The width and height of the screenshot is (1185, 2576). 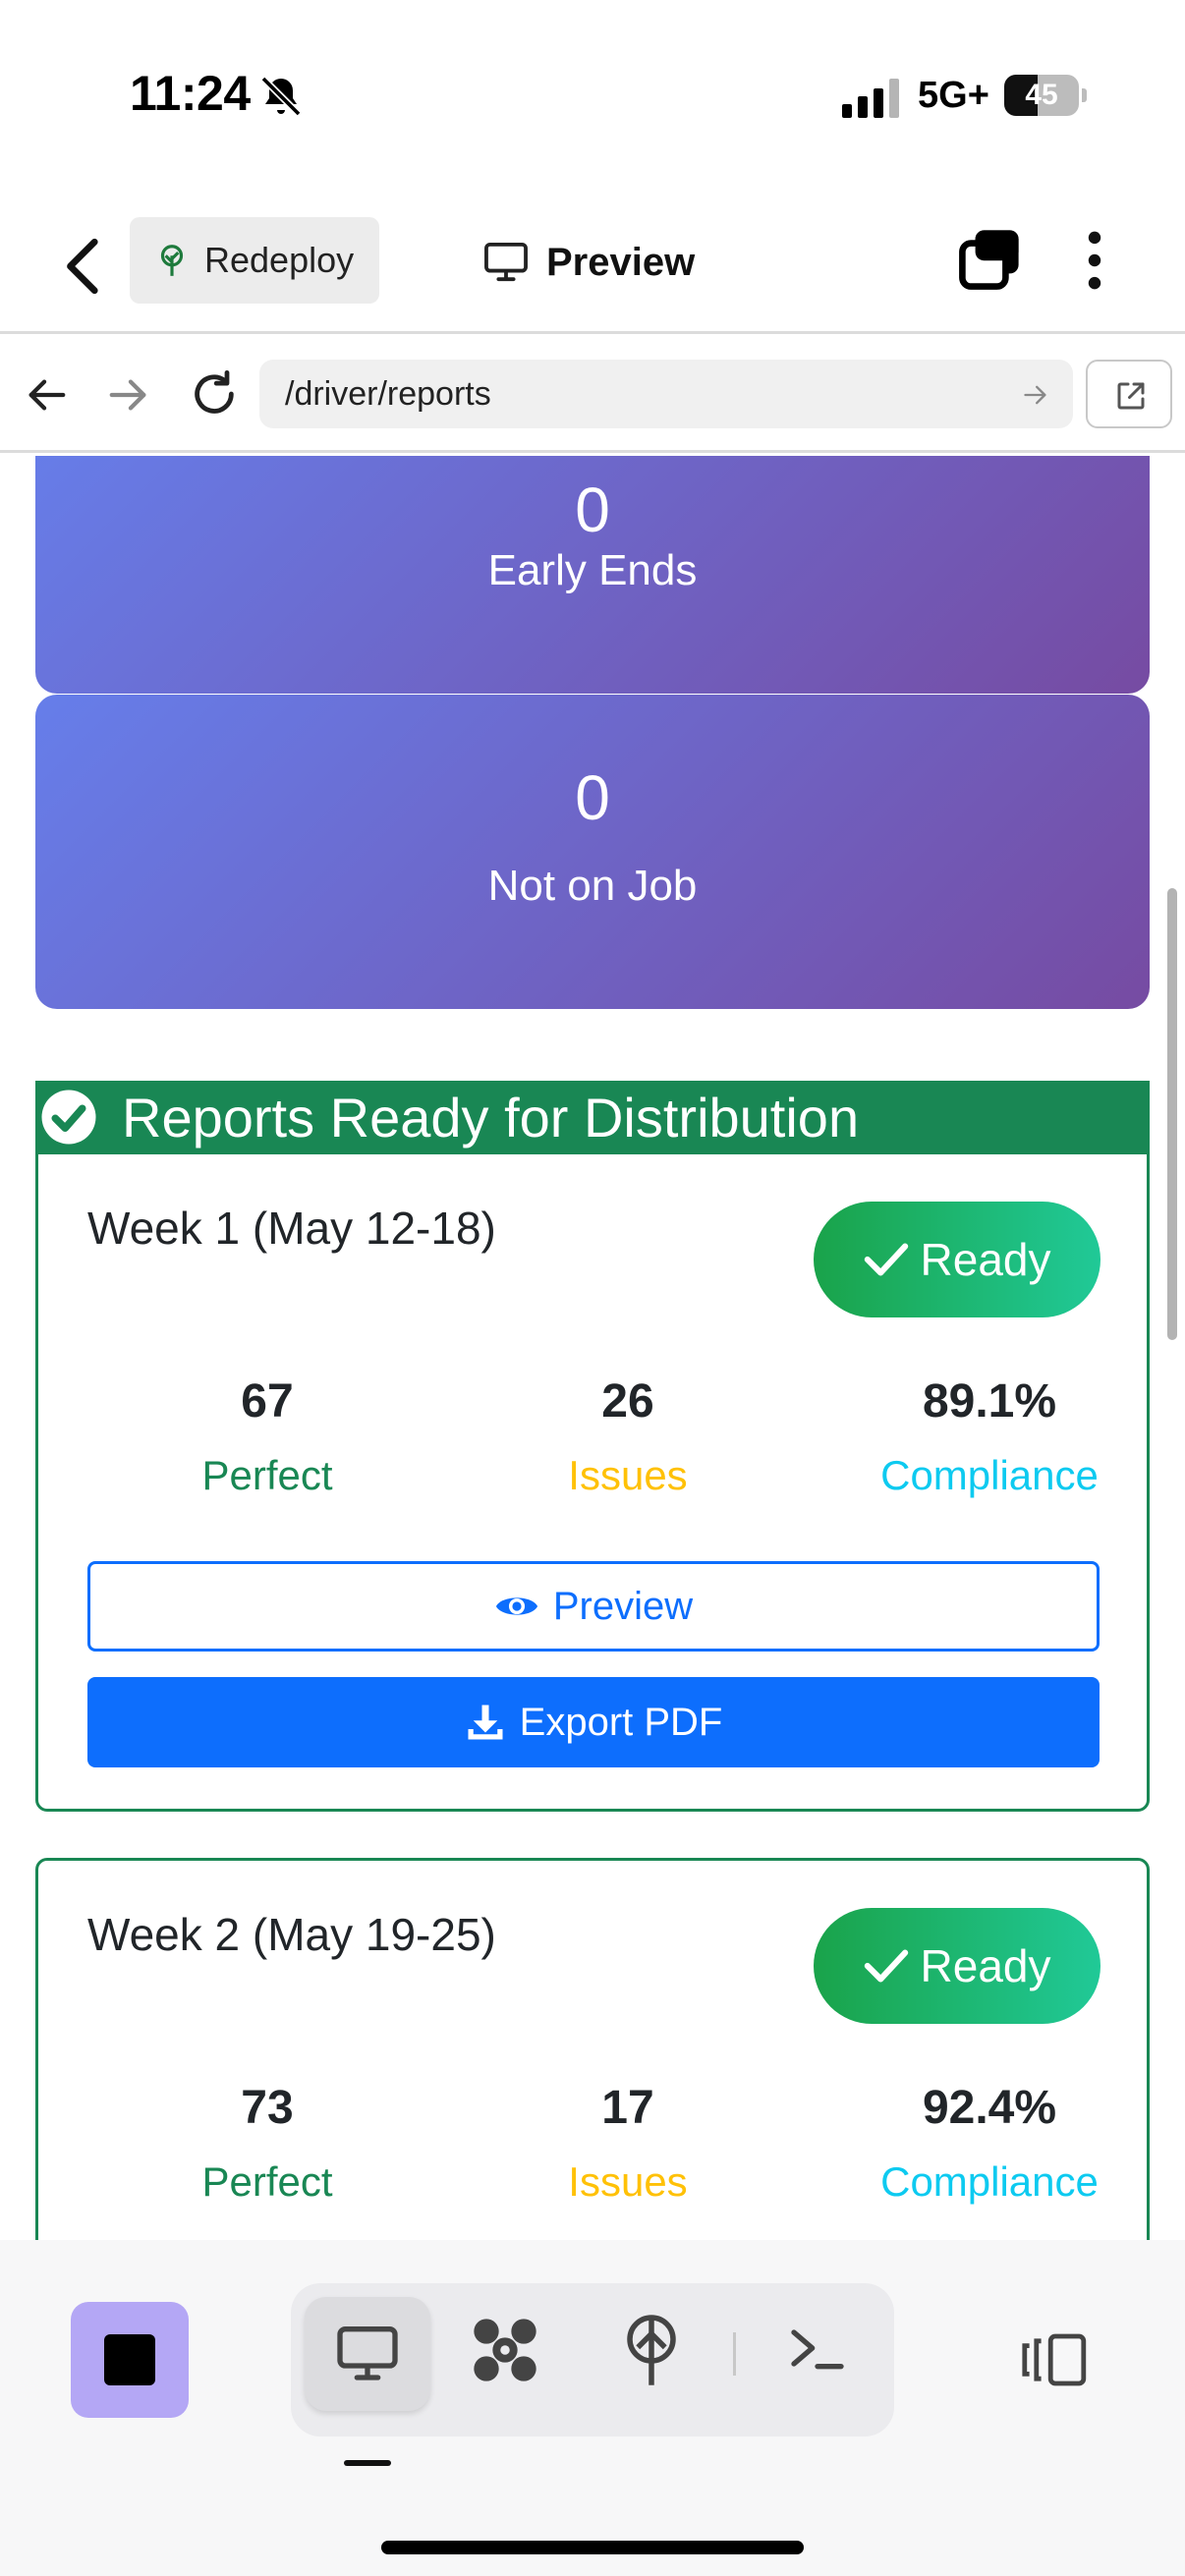 What do you see at coordinates (627, 2108) in the screenshot?
I see `metric-value: 17` at bounding box center [627, 2108].